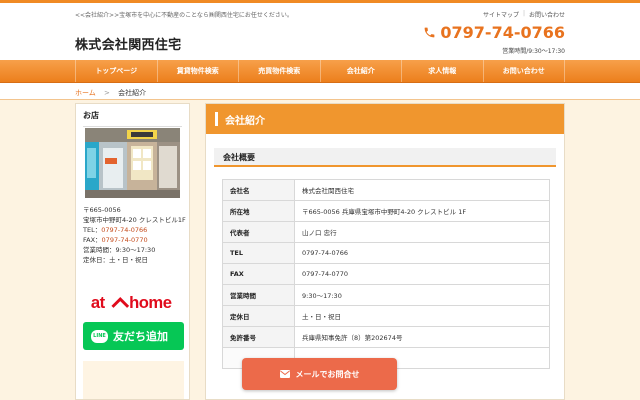 This screenshot has height=400, width=640. Describe the element at coordinates (133, 380) in the screenshot. I see `sidebar-banner` at that location.